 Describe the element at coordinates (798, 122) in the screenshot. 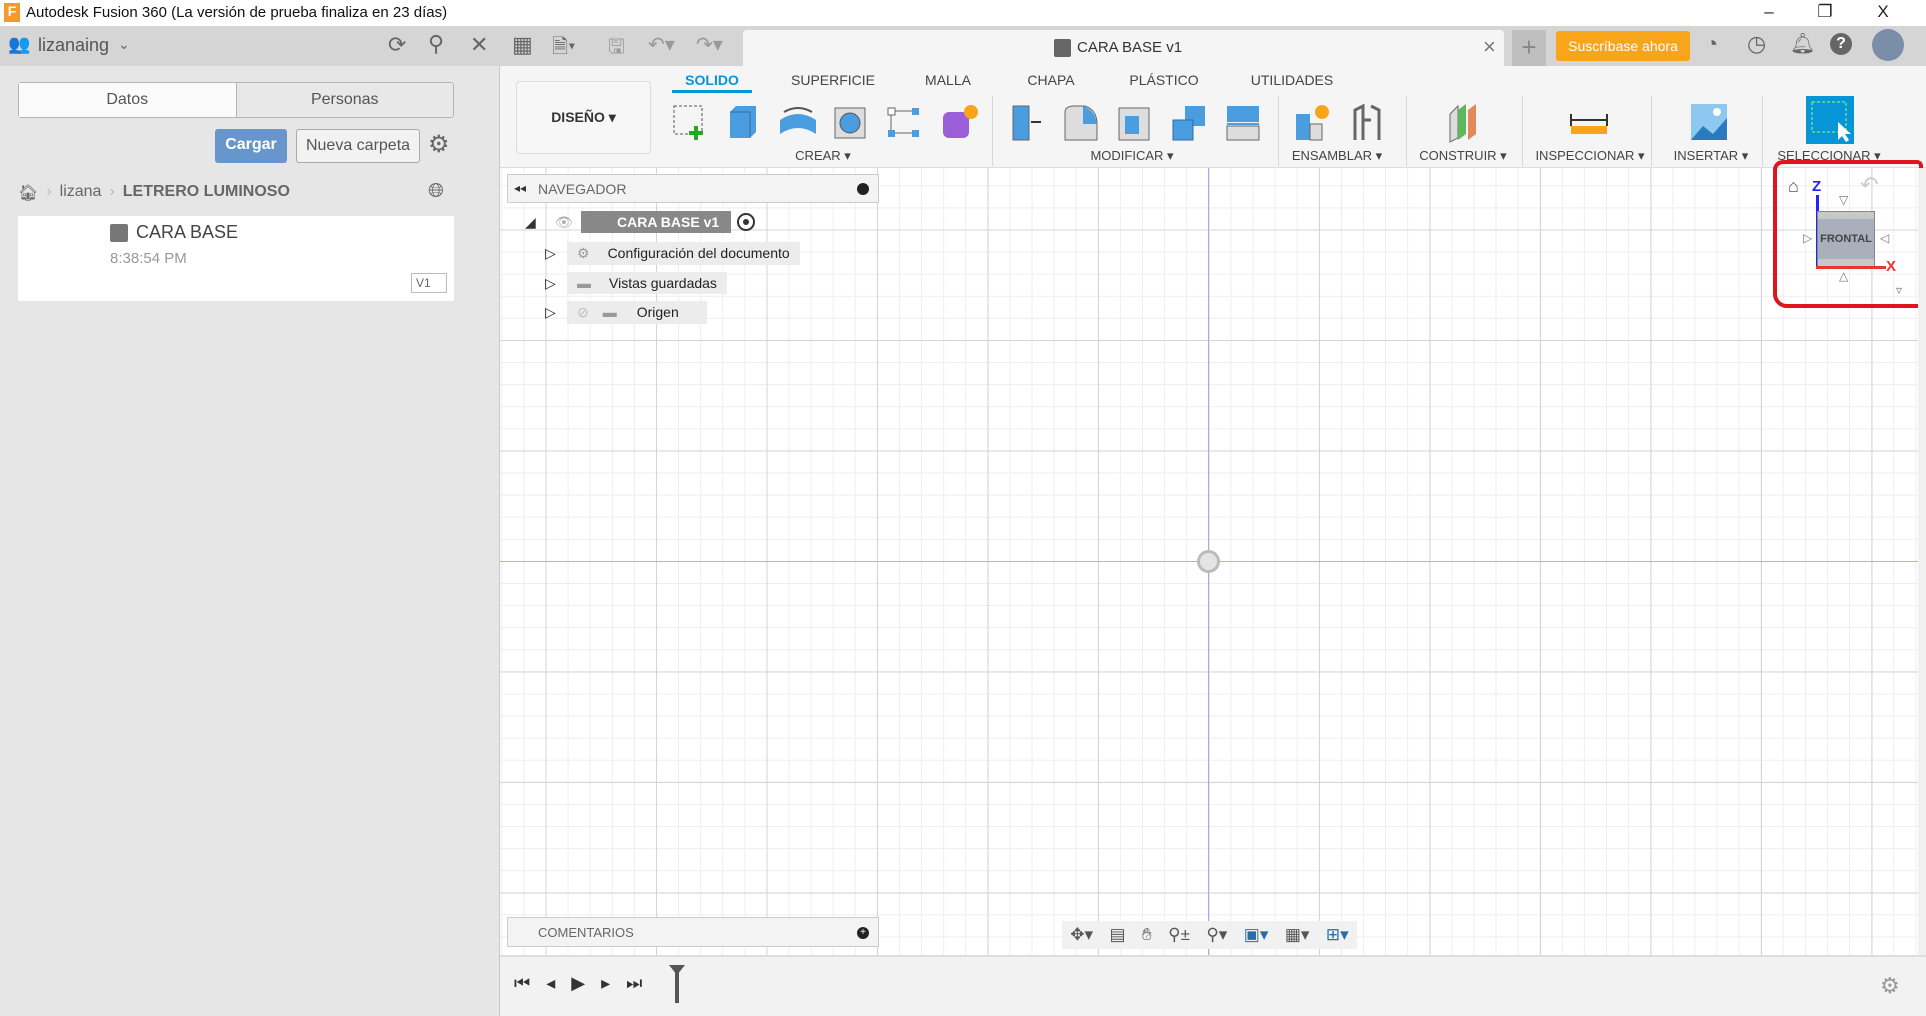

I see `revolve-icon` at that location.